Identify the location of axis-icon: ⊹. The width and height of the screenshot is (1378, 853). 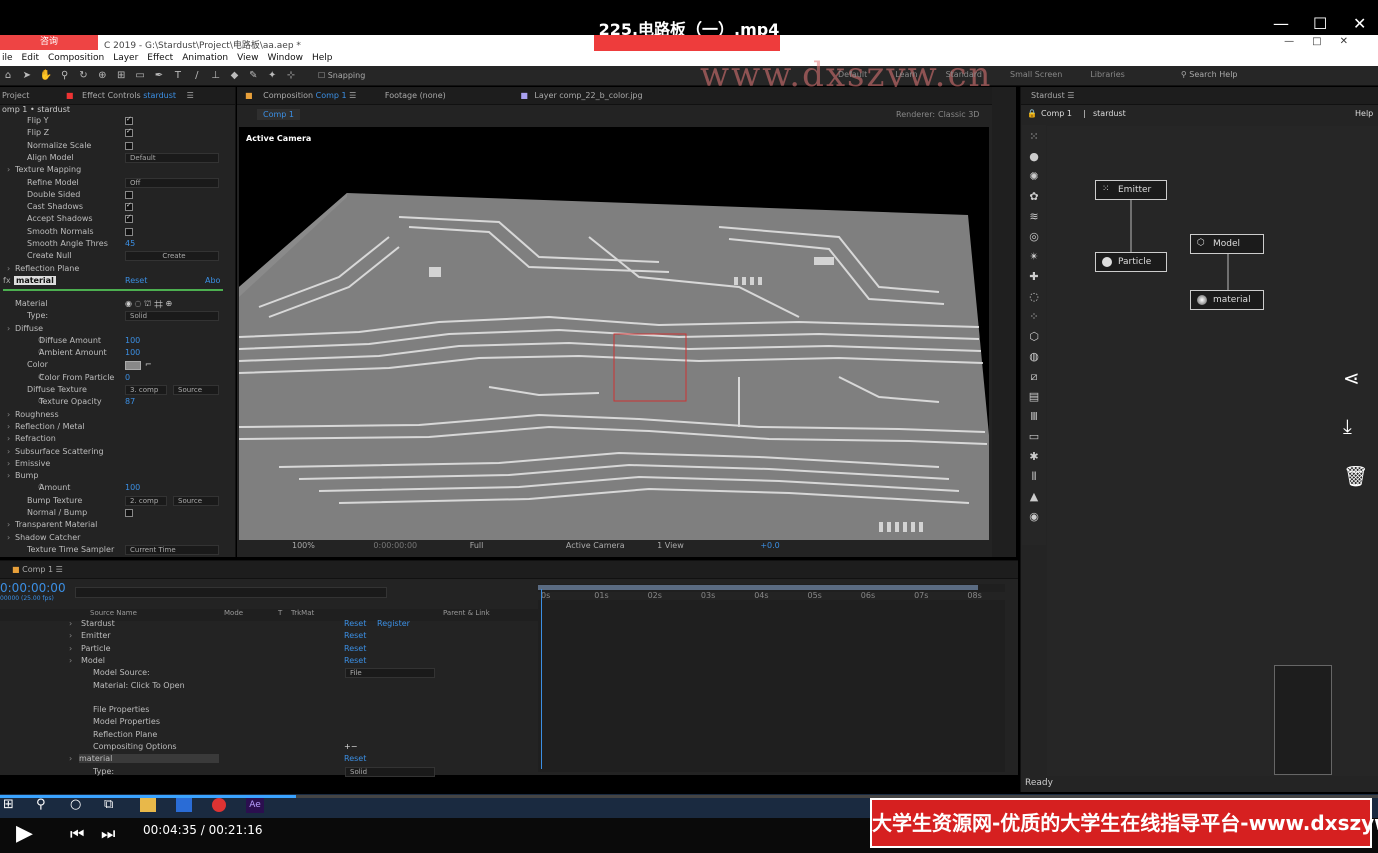
(291, 76).